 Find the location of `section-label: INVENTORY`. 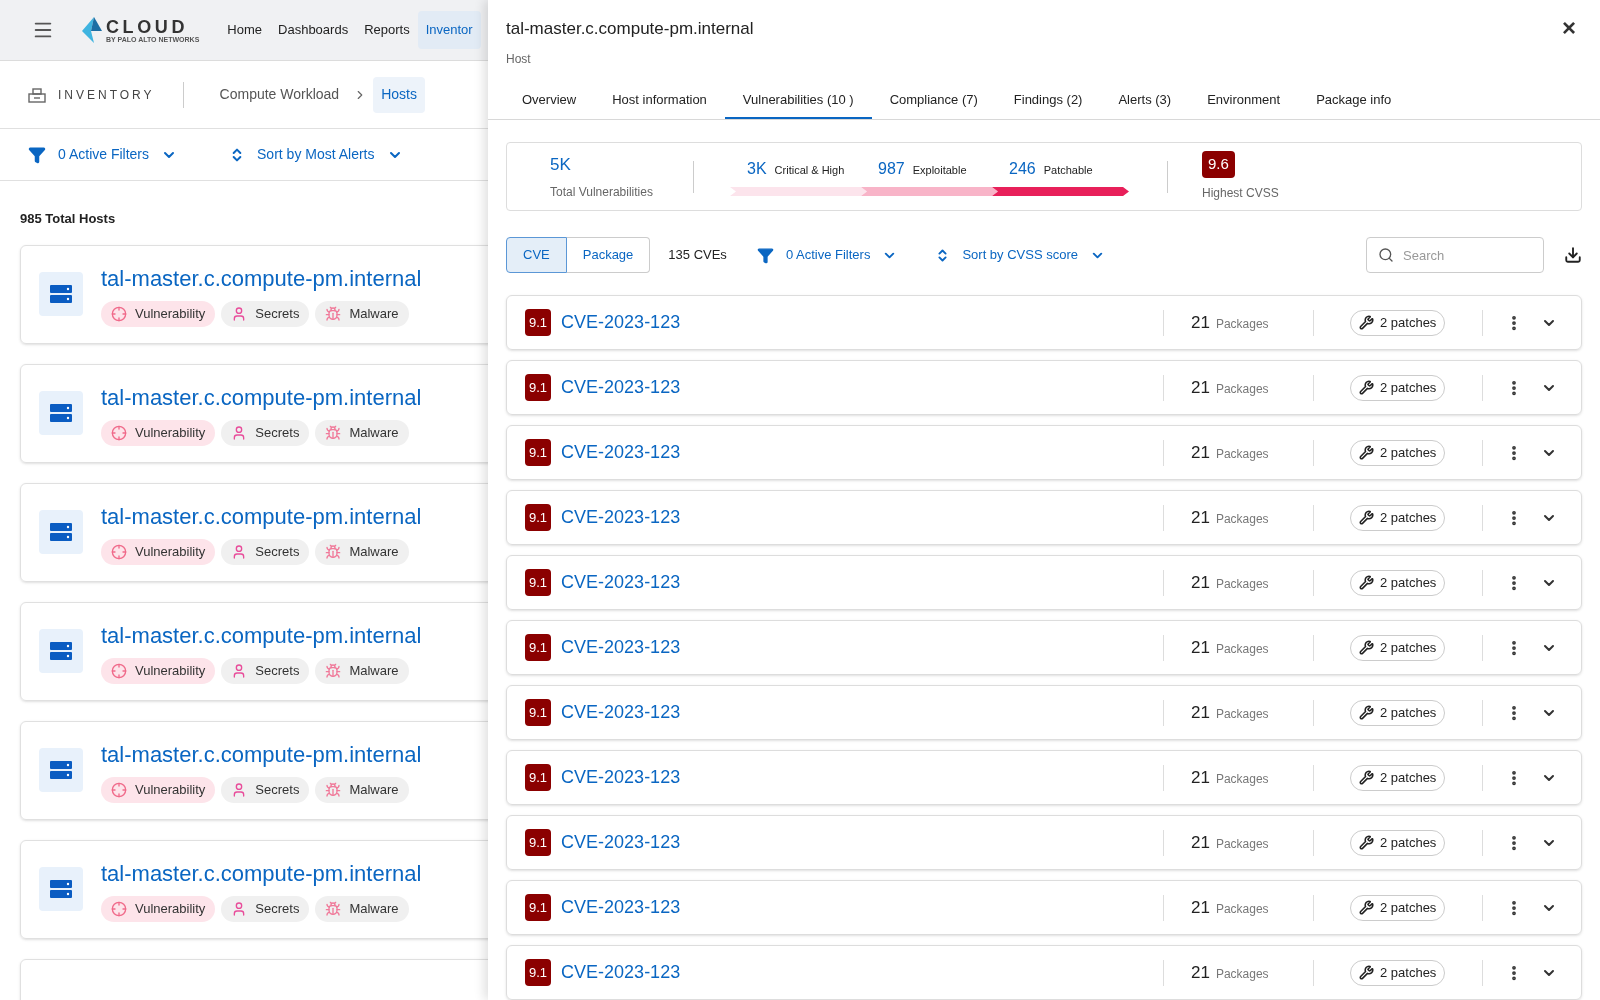

section-label: INVENTORY is located at coordinates (106, 95).